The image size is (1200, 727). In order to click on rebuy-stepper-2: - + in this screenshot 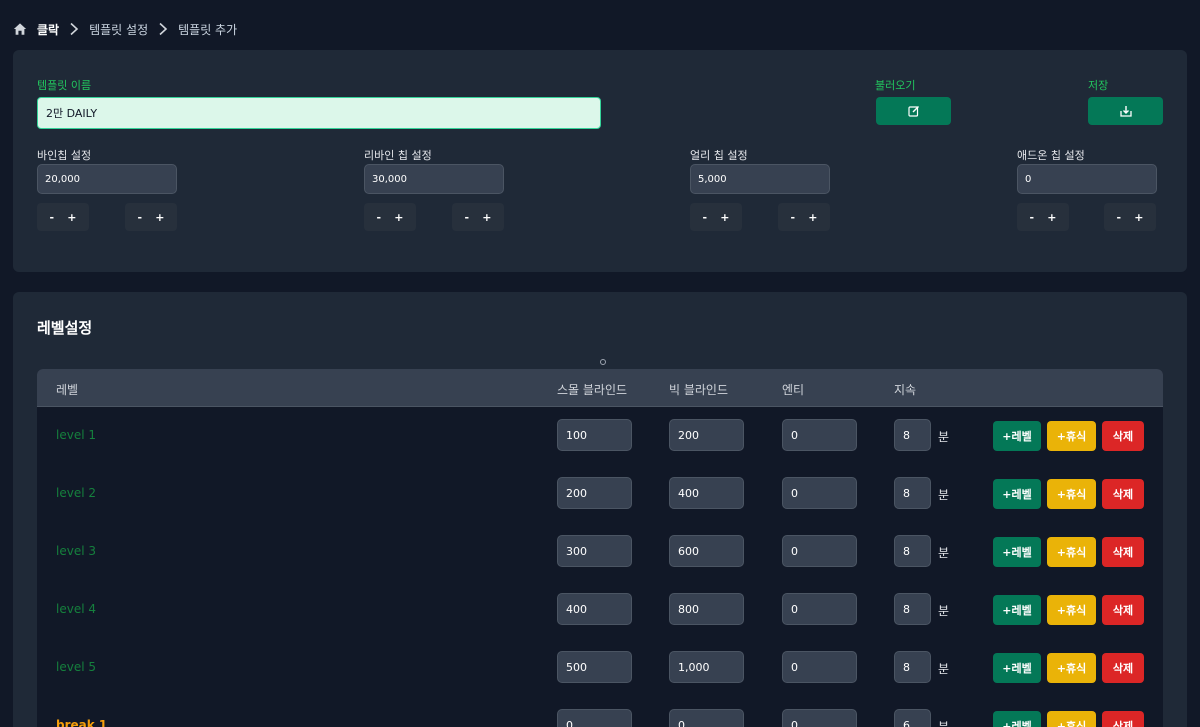, I will do `click(478, 217)`.